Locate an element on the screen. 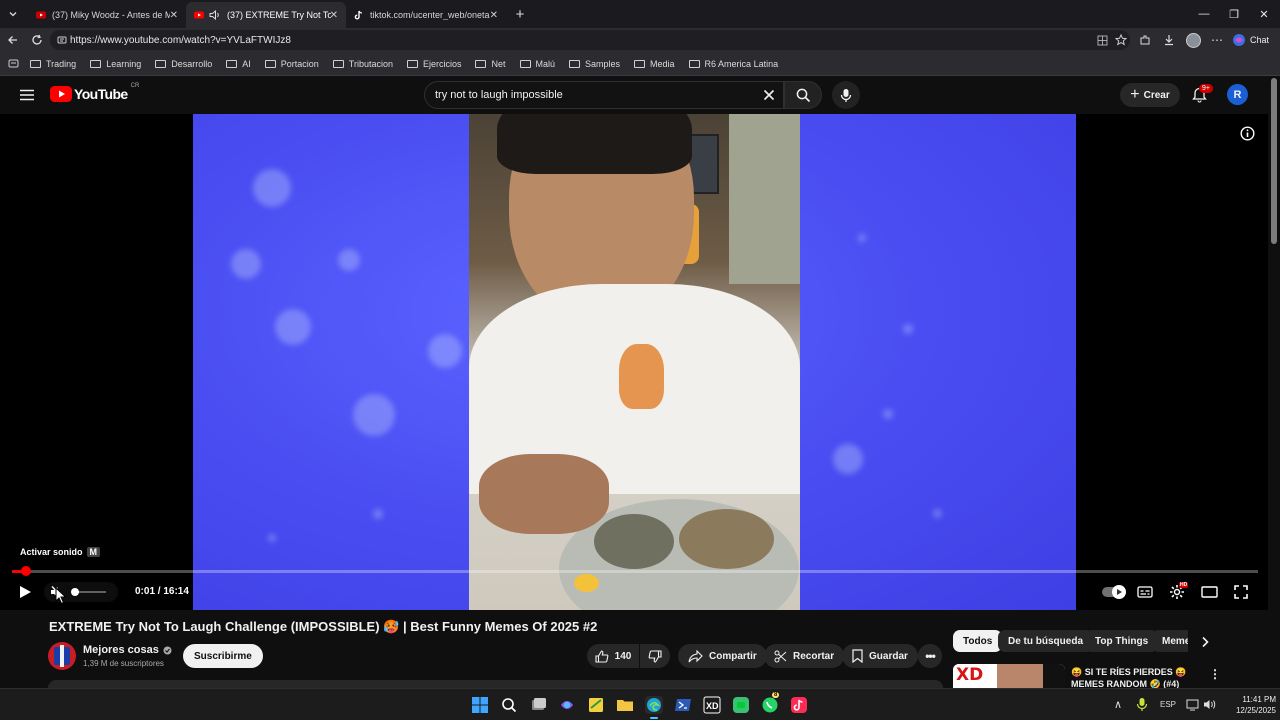 The width and height of the screenshot is (1280, 720). favorite-star-icon is located at coordinates (1121, 40).